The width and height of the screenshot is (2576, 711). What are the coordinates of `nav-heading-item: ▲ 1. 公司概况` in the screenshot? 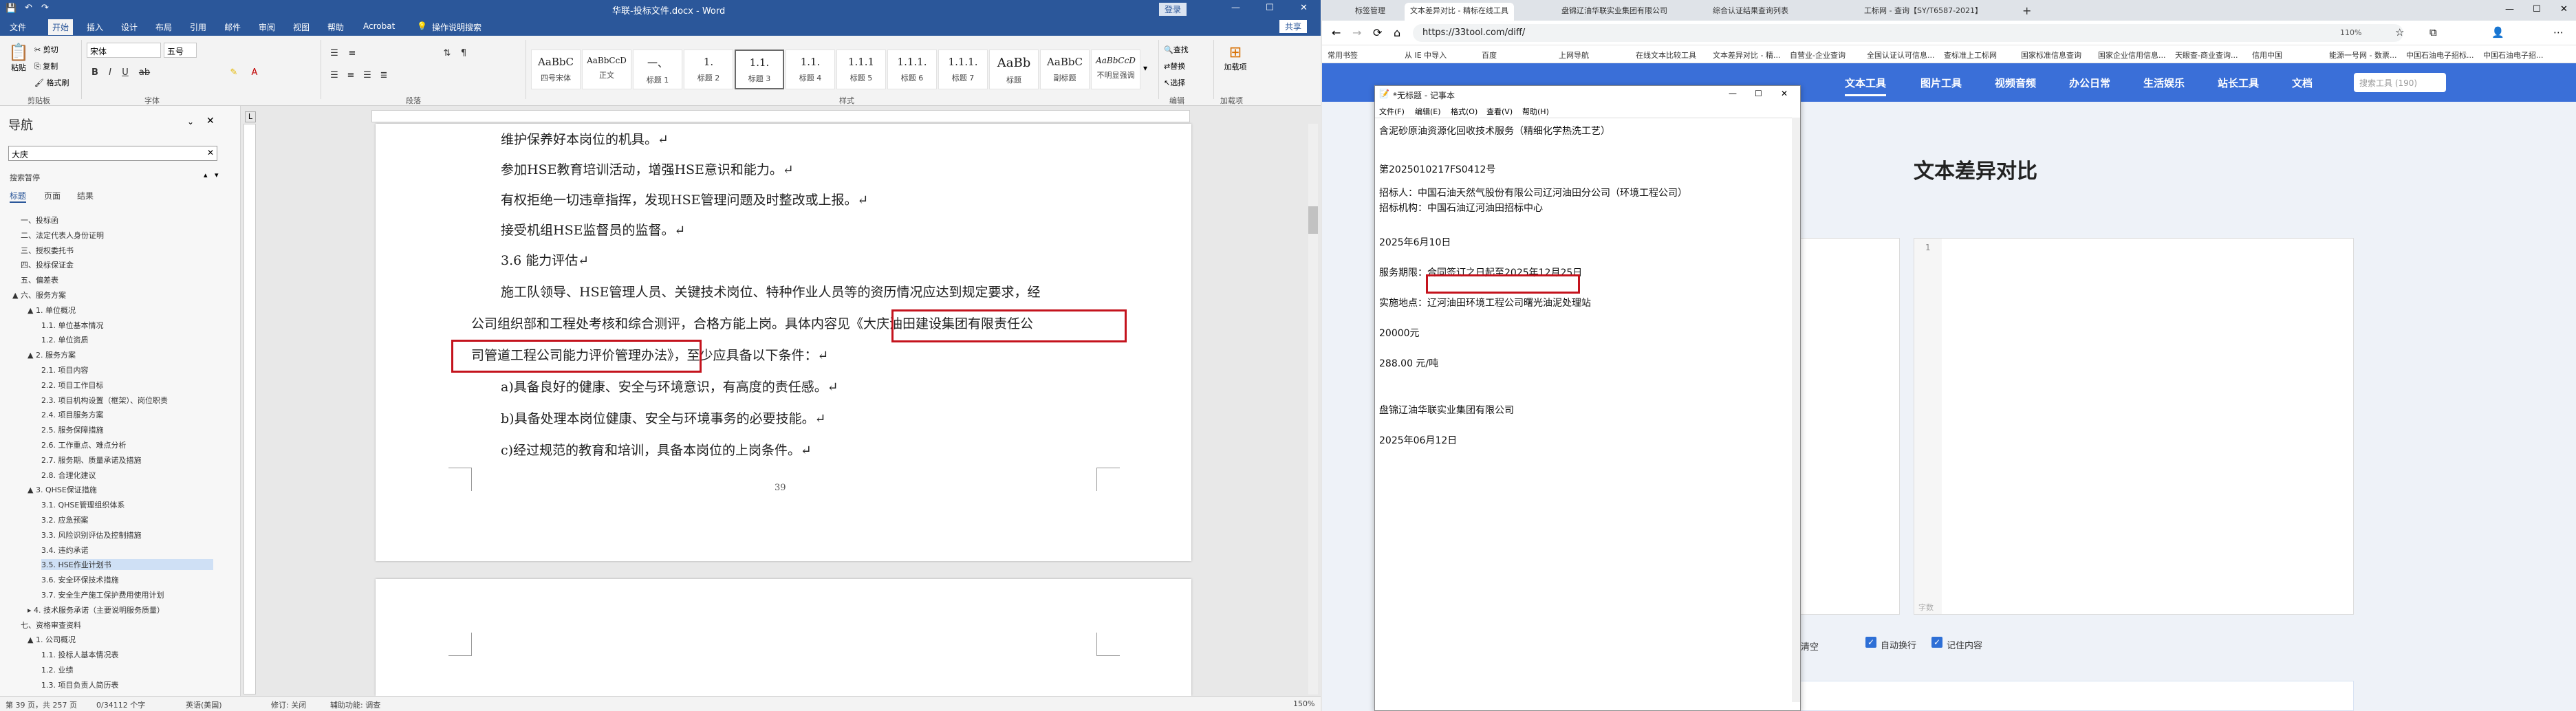 It's located at (52, 639).